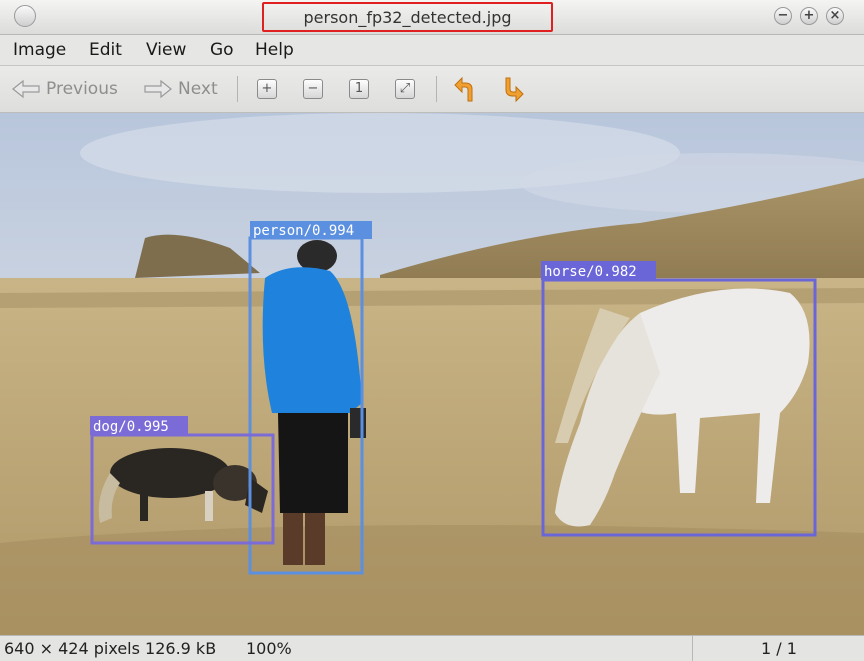 The width and height of the screenshot is (864, 661). What do you see at coordinates (26, 89) in the screenshot?
I see `previous-arrow-icon` at bounding box center [26, 89].